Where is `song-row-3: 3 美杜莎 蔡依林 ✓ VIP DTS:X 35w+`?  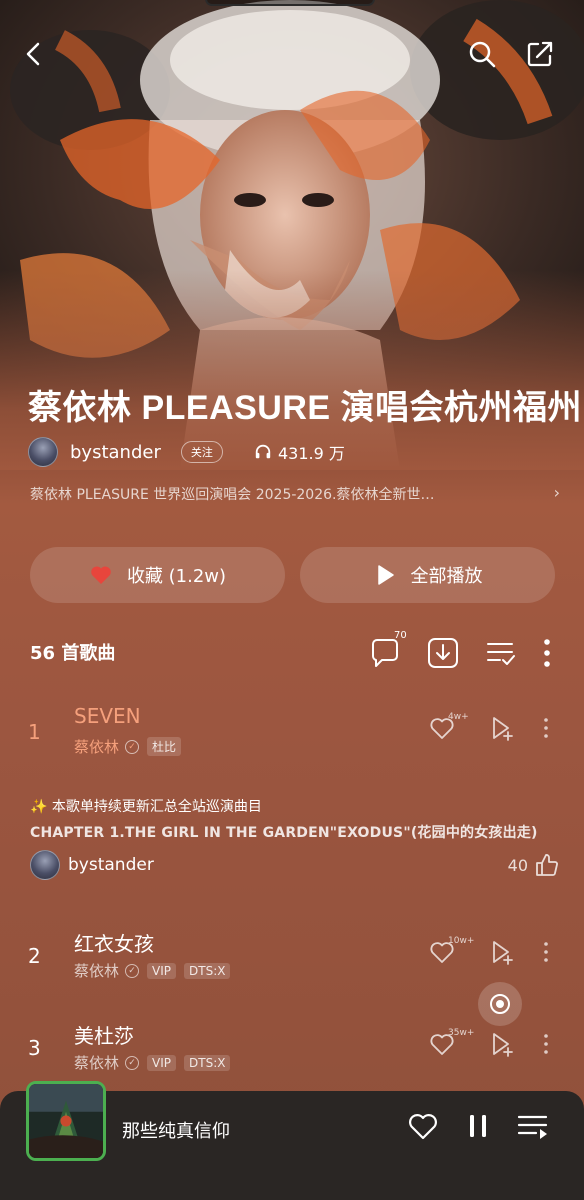 song-row-3: 3 美杜莎 蔡依林 ✓ VIP DTS:X 35w+ is located at coordinates (292, 1051).